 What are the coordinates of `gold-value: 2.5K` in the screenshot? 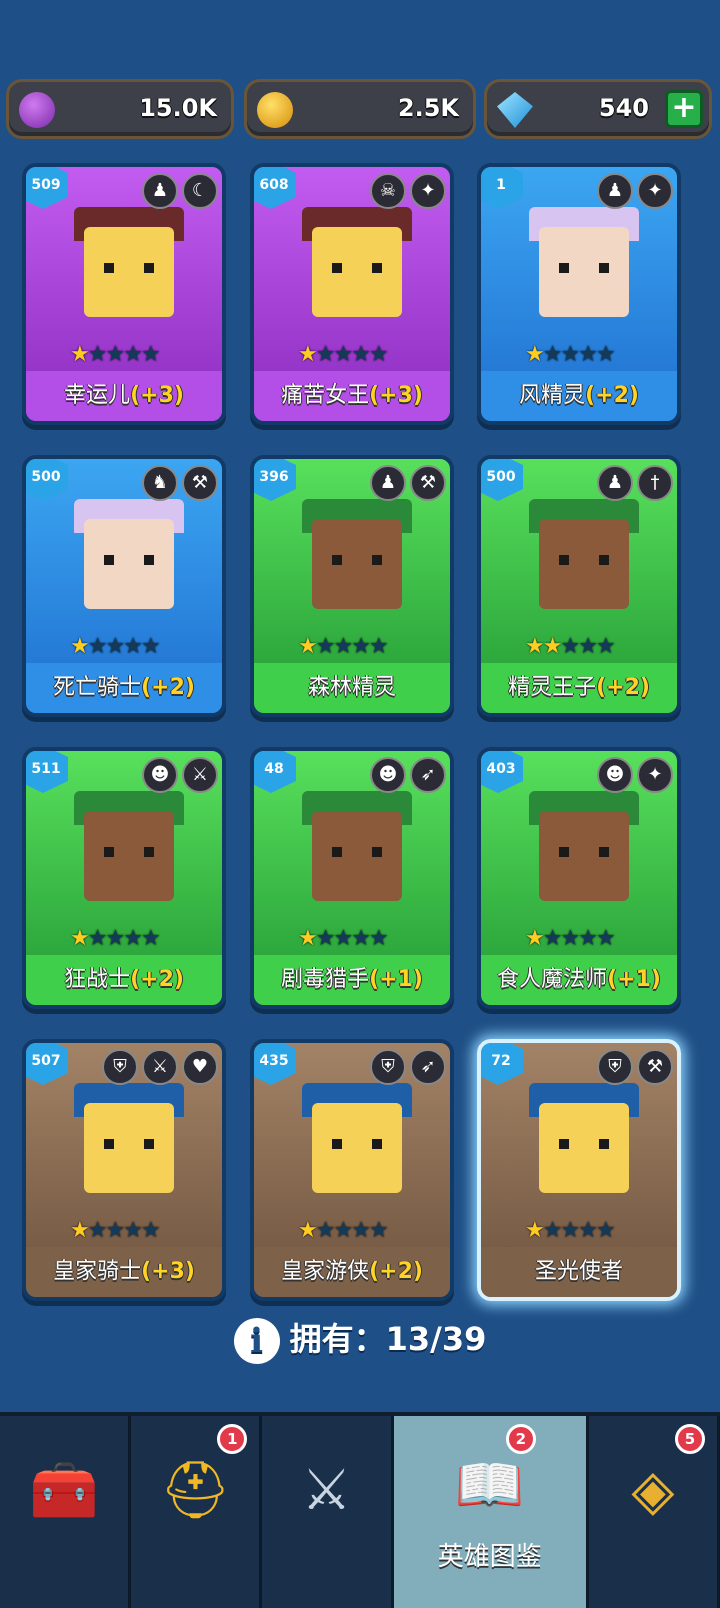 It's located at (428, 108).